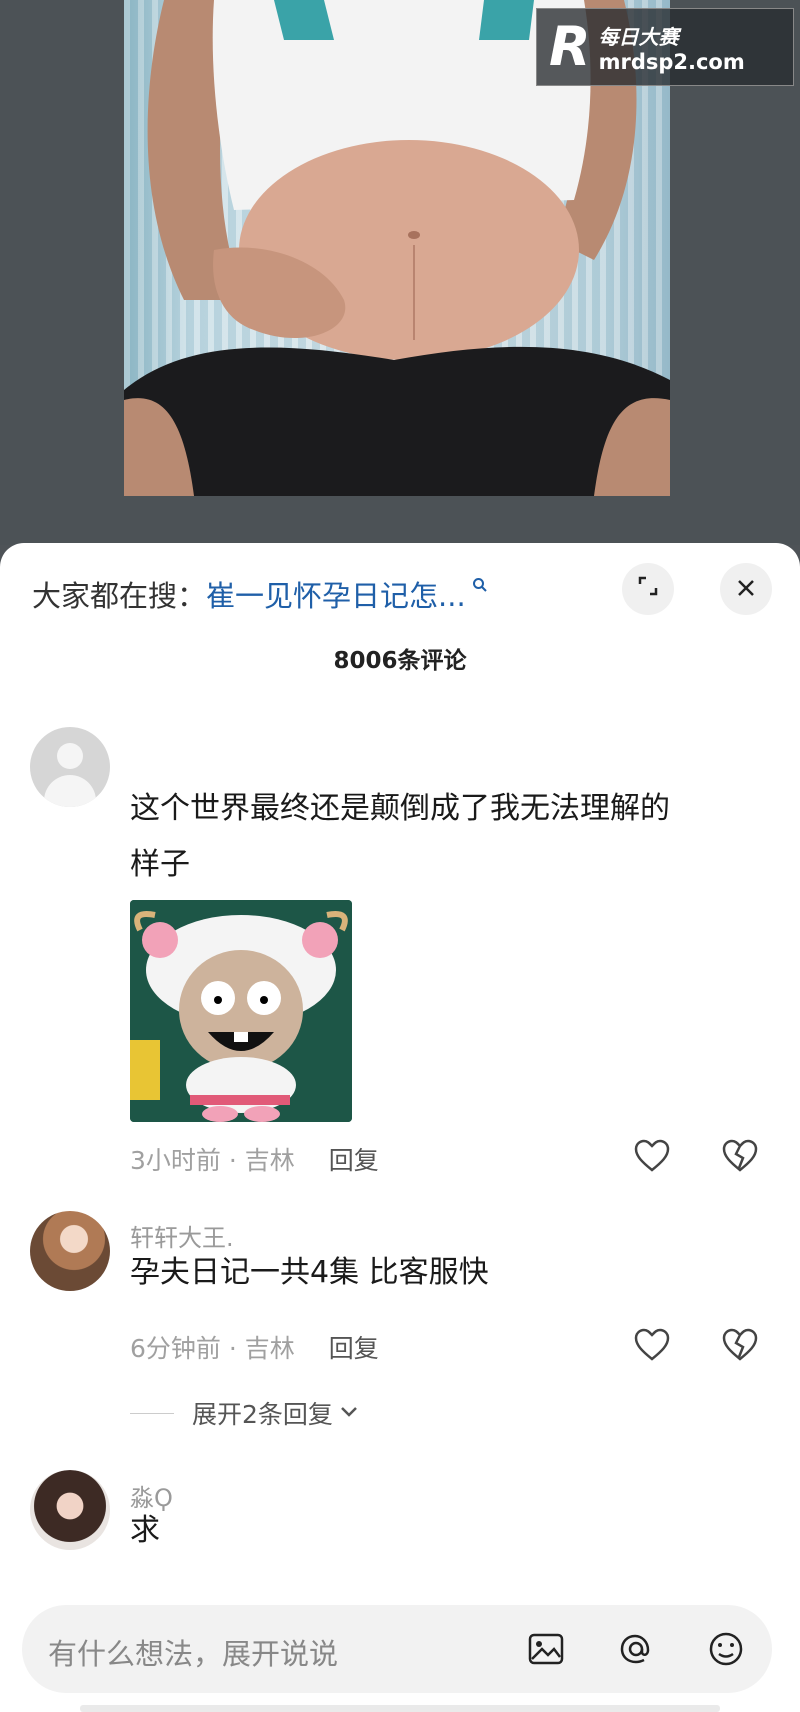 The image size is (800, 1712). I want to click on expand-replies-button: 展开2条回复, so click(244, 1413).